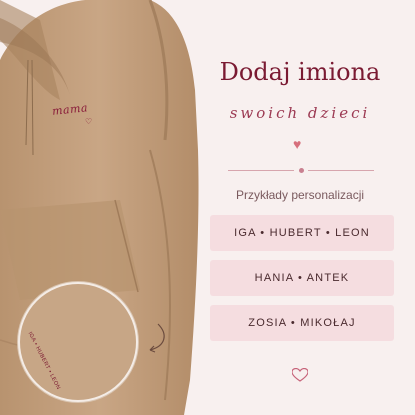 The image size is (415, 415). What do you see at coordinates (89, 121) in the screenshot?
I see `chest-heart-icon: ♡` at bounding box center [89, 121].